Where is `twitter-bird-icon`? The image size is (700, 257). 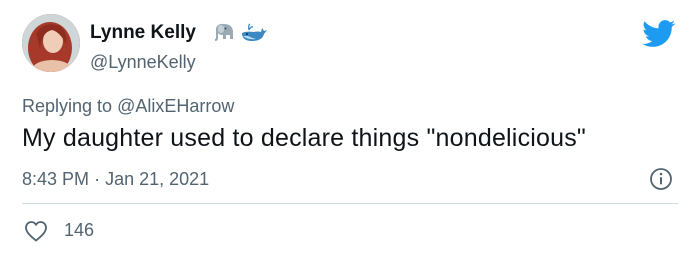
twitter-bird-icon is located at coordinates (659, 34).